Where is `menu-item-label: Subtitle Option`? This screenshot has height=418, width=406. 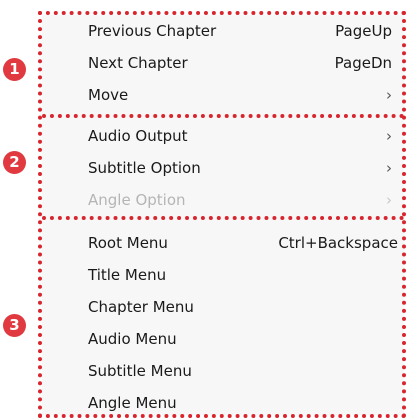
menu-item-label: Subtitle Option is located at coordinates (144, 168).